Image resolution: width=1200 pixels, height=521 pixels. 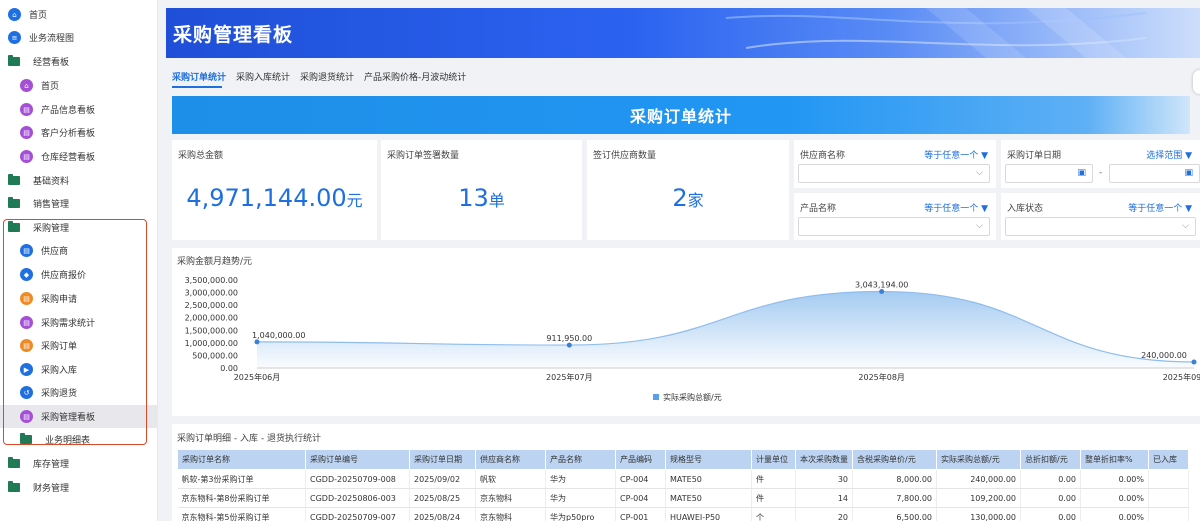 I want to click on sidebar-item-label: 基础资料, so click(x=51, y=182).